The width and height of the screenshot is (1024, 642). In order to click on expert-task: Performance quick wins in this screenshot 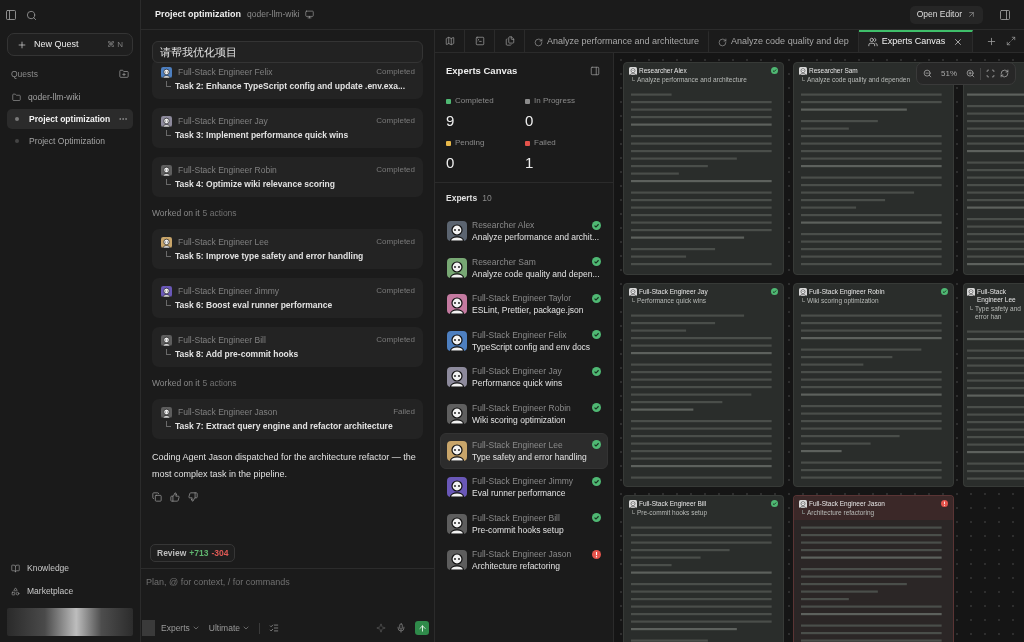, I will do `click(518, 383)`.